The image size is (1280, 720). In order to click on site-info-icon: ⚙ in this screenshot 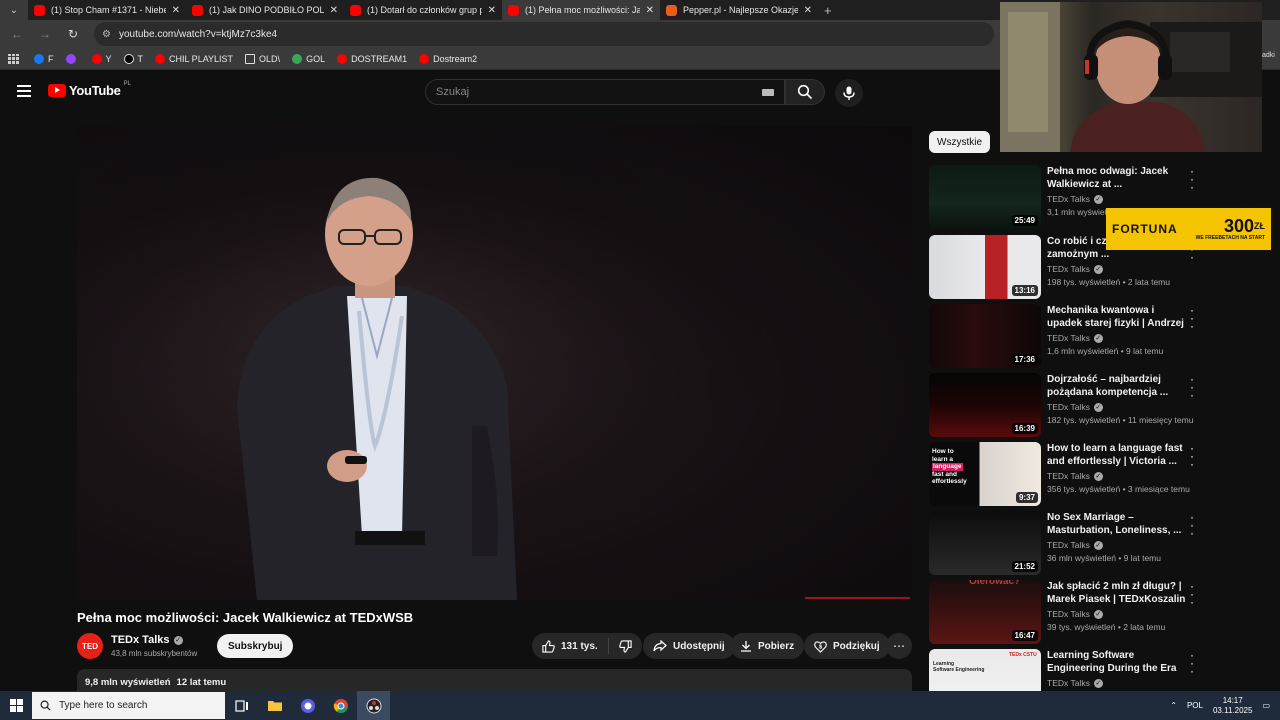, I will do `click(106, 34)`.